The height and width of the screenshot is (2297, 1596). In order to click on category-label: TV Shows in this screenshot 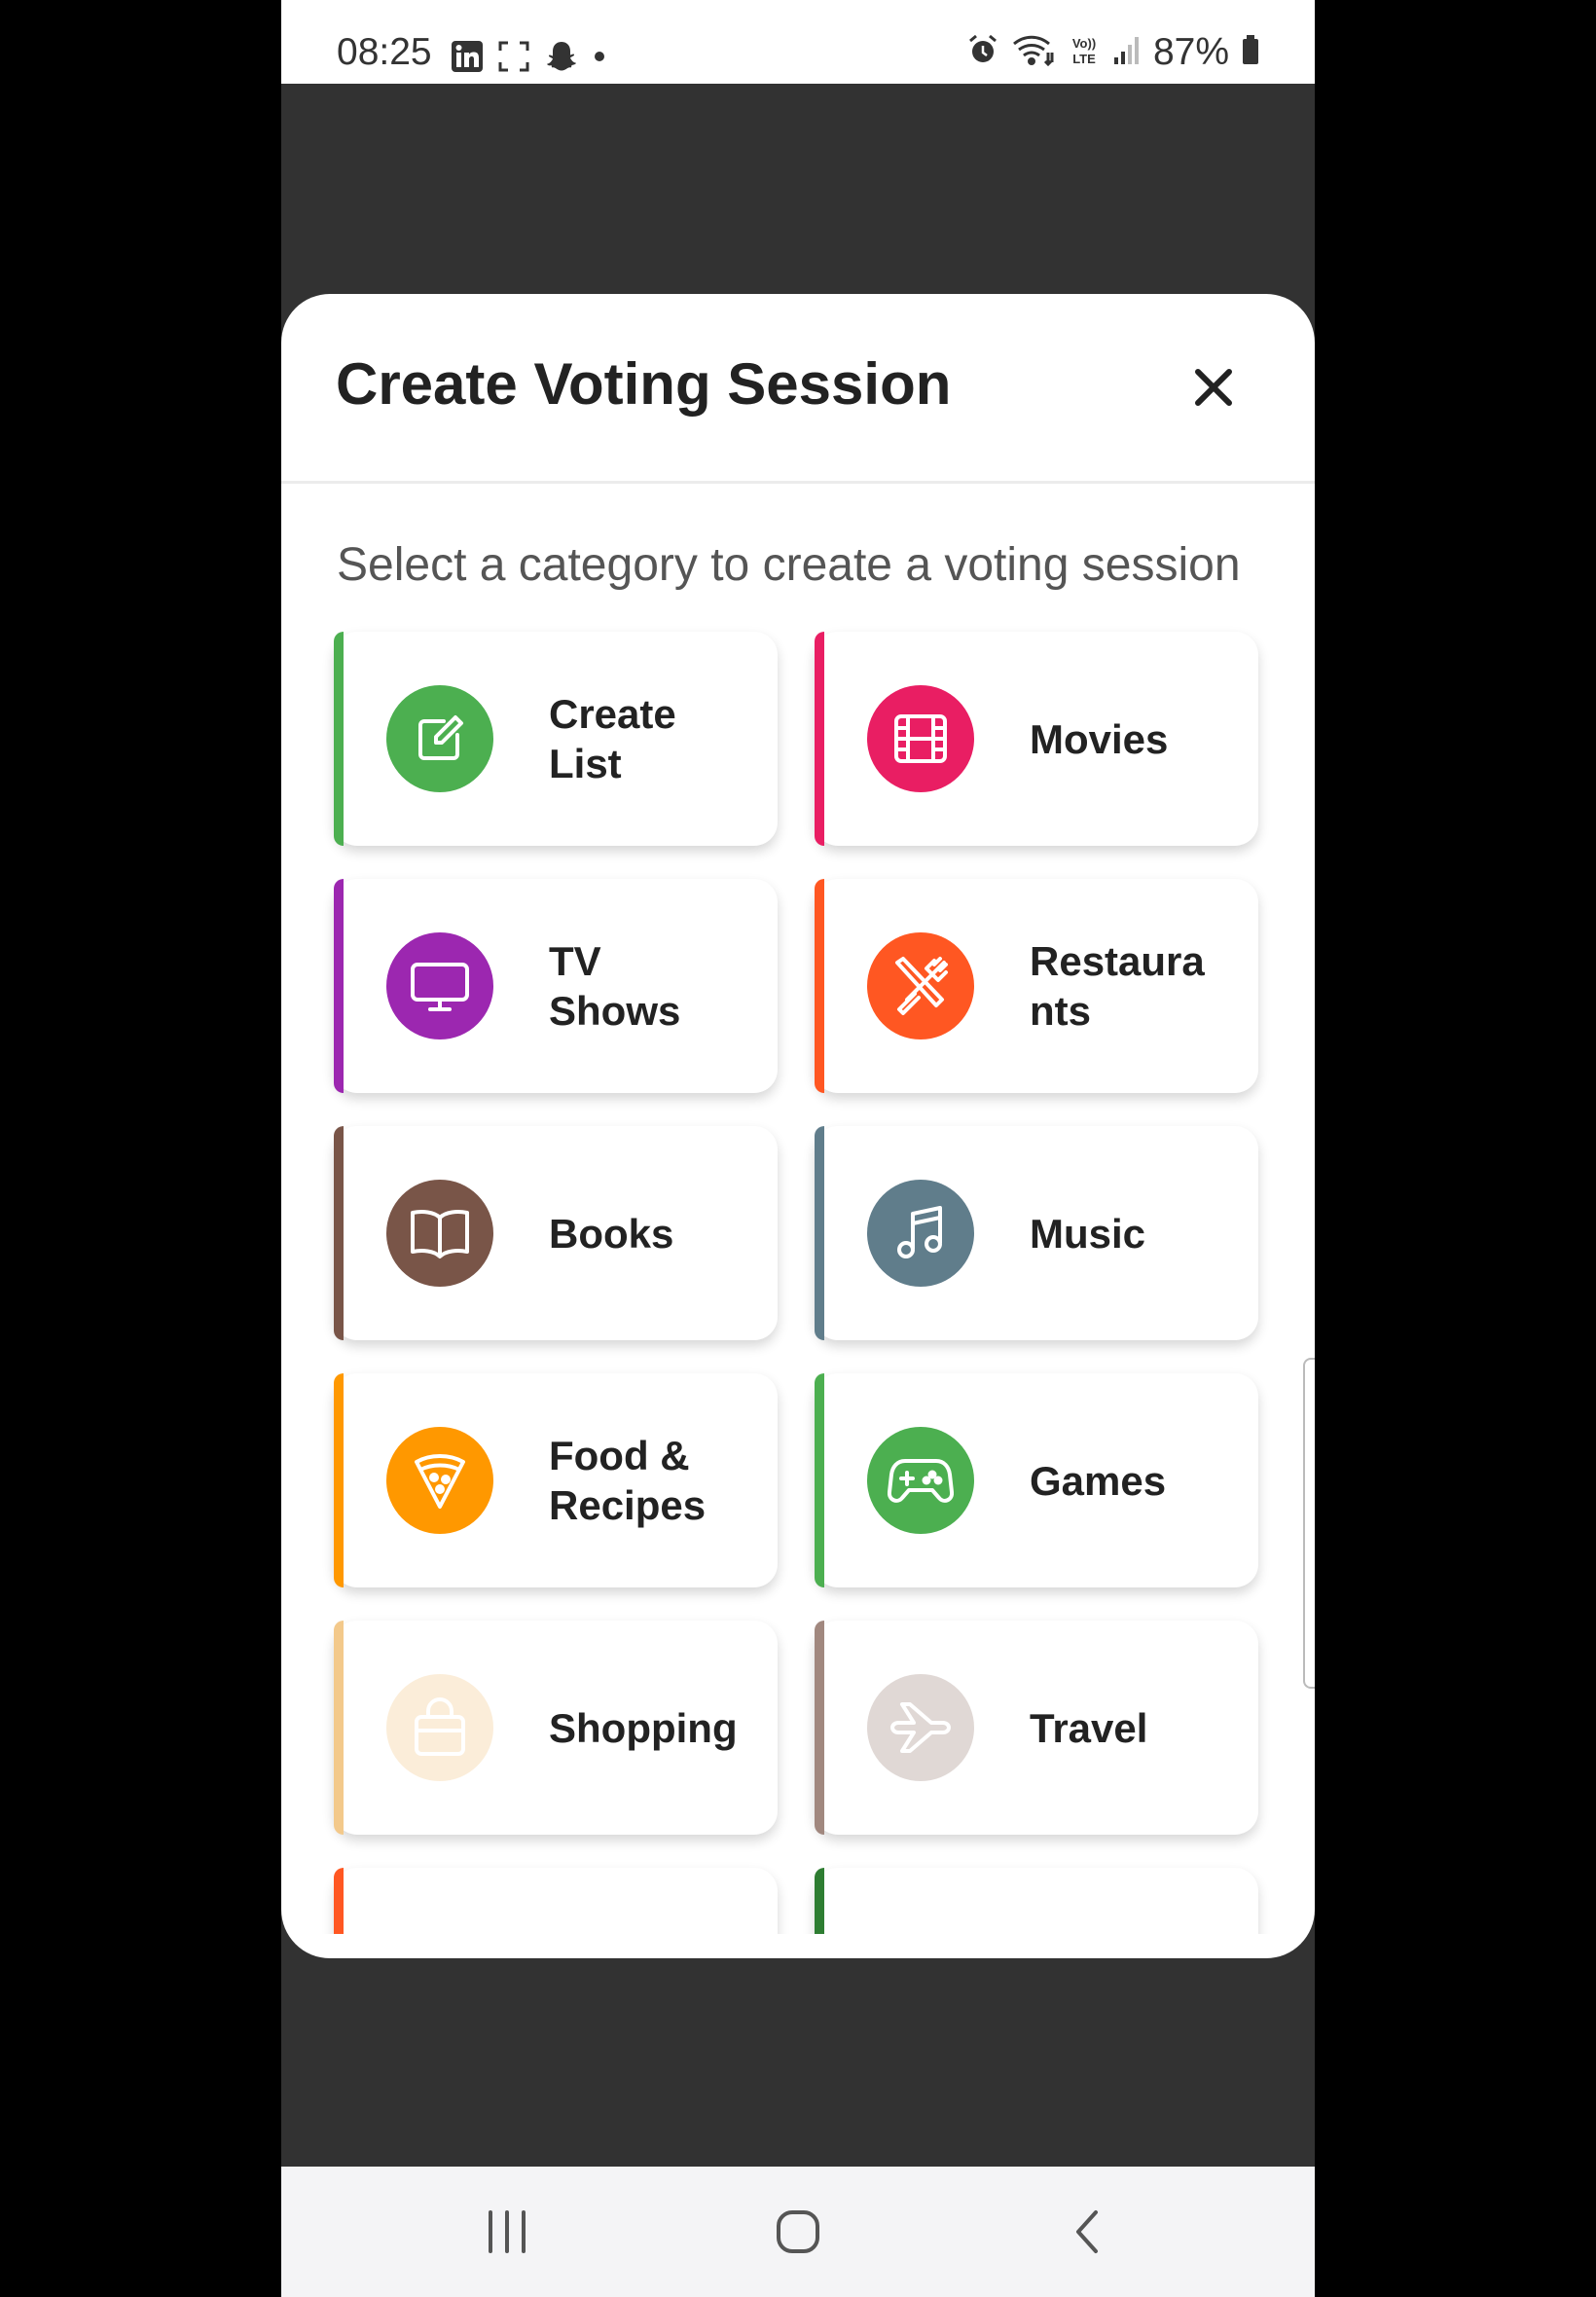, I will do `click(615, 986)`.